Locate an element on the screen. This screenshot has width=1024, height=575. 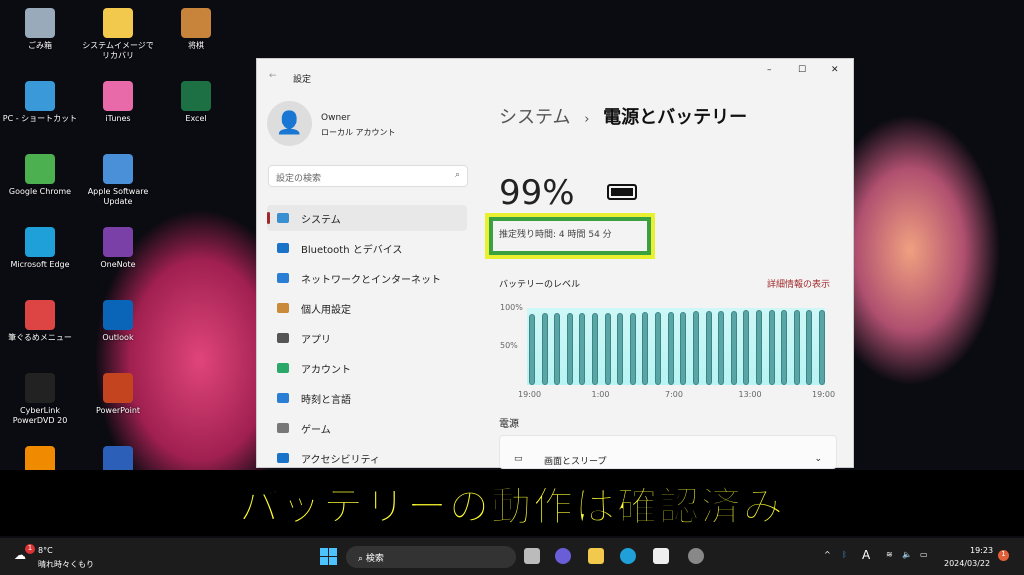
desktop-icon: システムイメージでリカバリ is located at coordinates (118, 34).